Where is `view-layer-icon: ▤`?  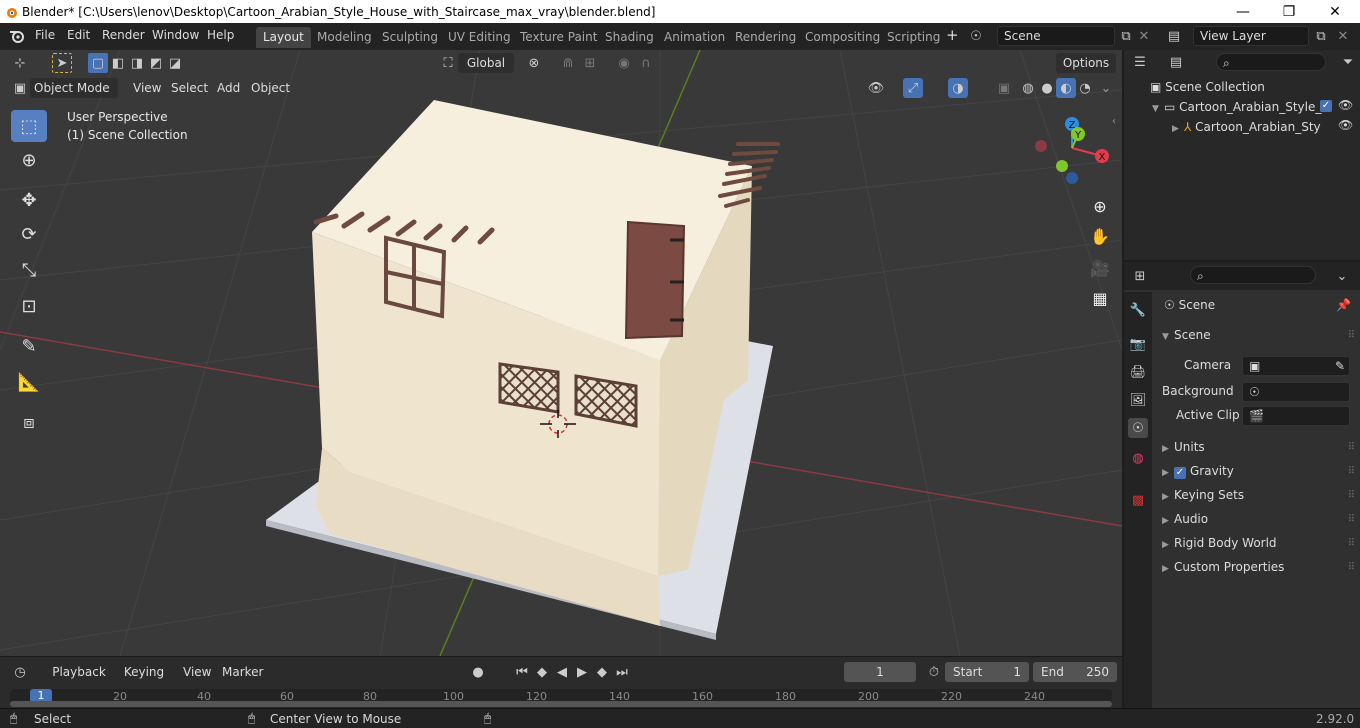
view-layer-icon: ▤ is located at coordinates (1174, 36).